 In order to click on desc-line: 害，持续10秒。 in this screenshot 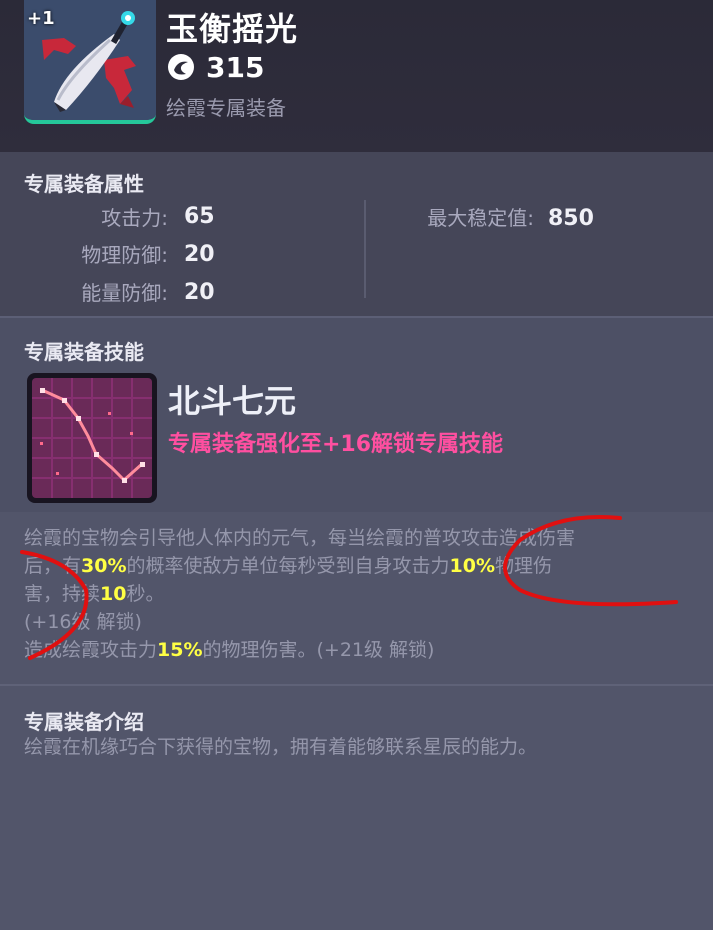, I will do `click(359, 594)`.